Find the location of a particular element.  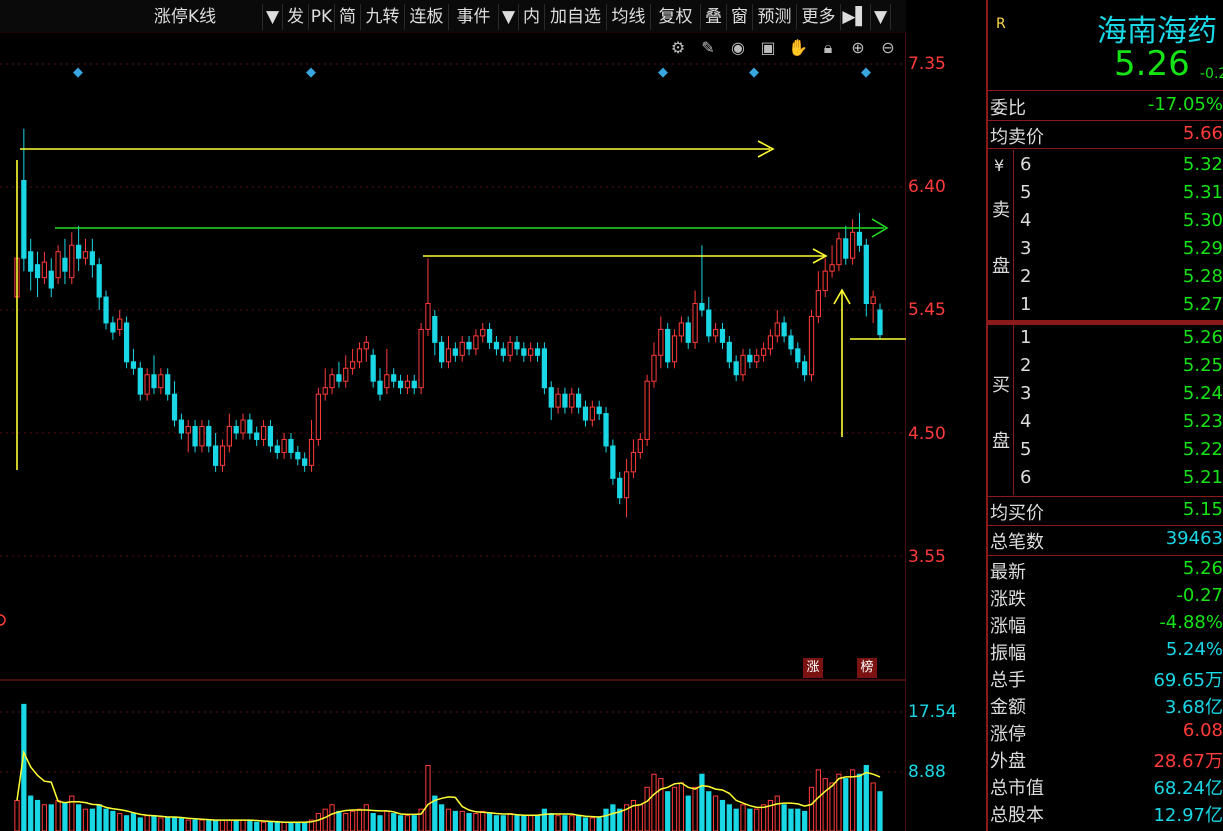

toolbar-dropdown: ▼ is located at coordinates (881, 17).